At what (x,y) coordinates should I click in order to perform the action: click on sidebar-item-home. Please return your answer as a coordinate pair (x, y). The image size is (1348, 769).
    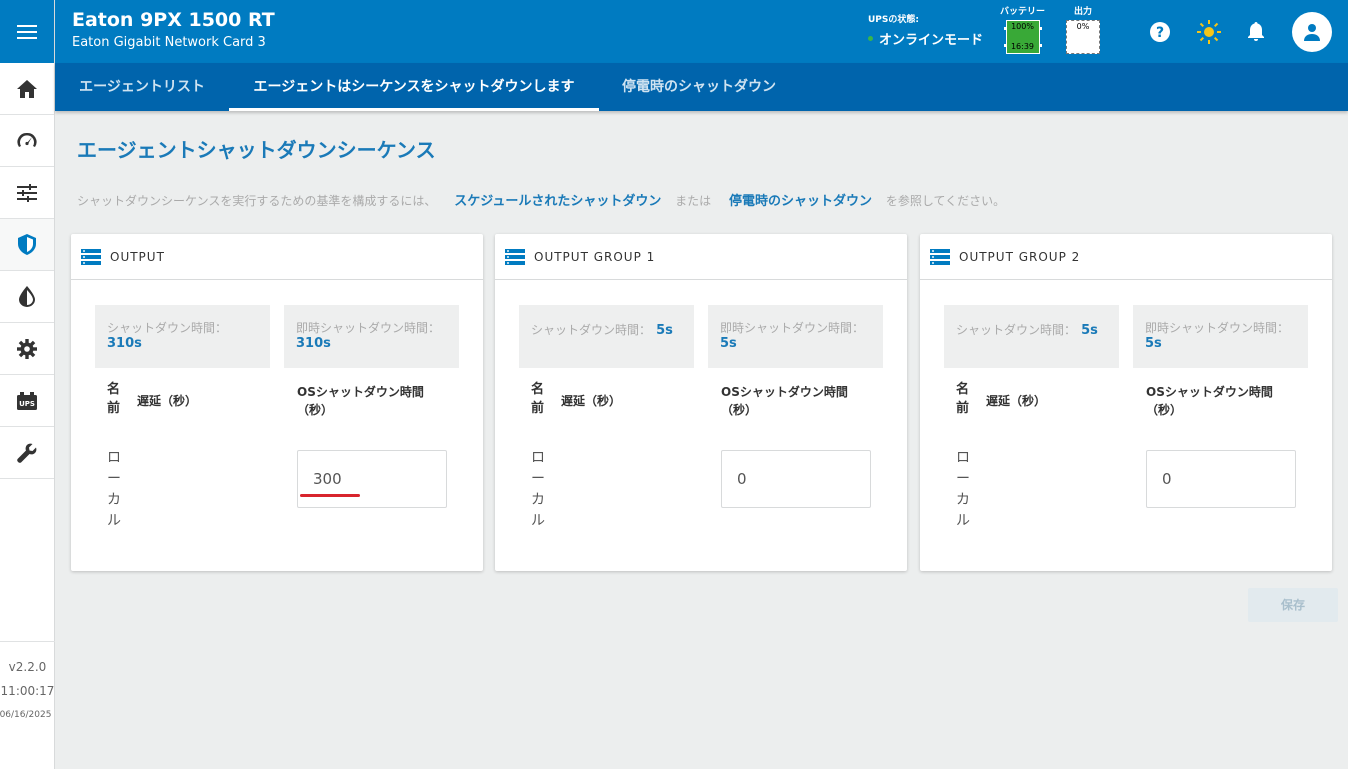
    Looking at the image, I should click on (27, 89).